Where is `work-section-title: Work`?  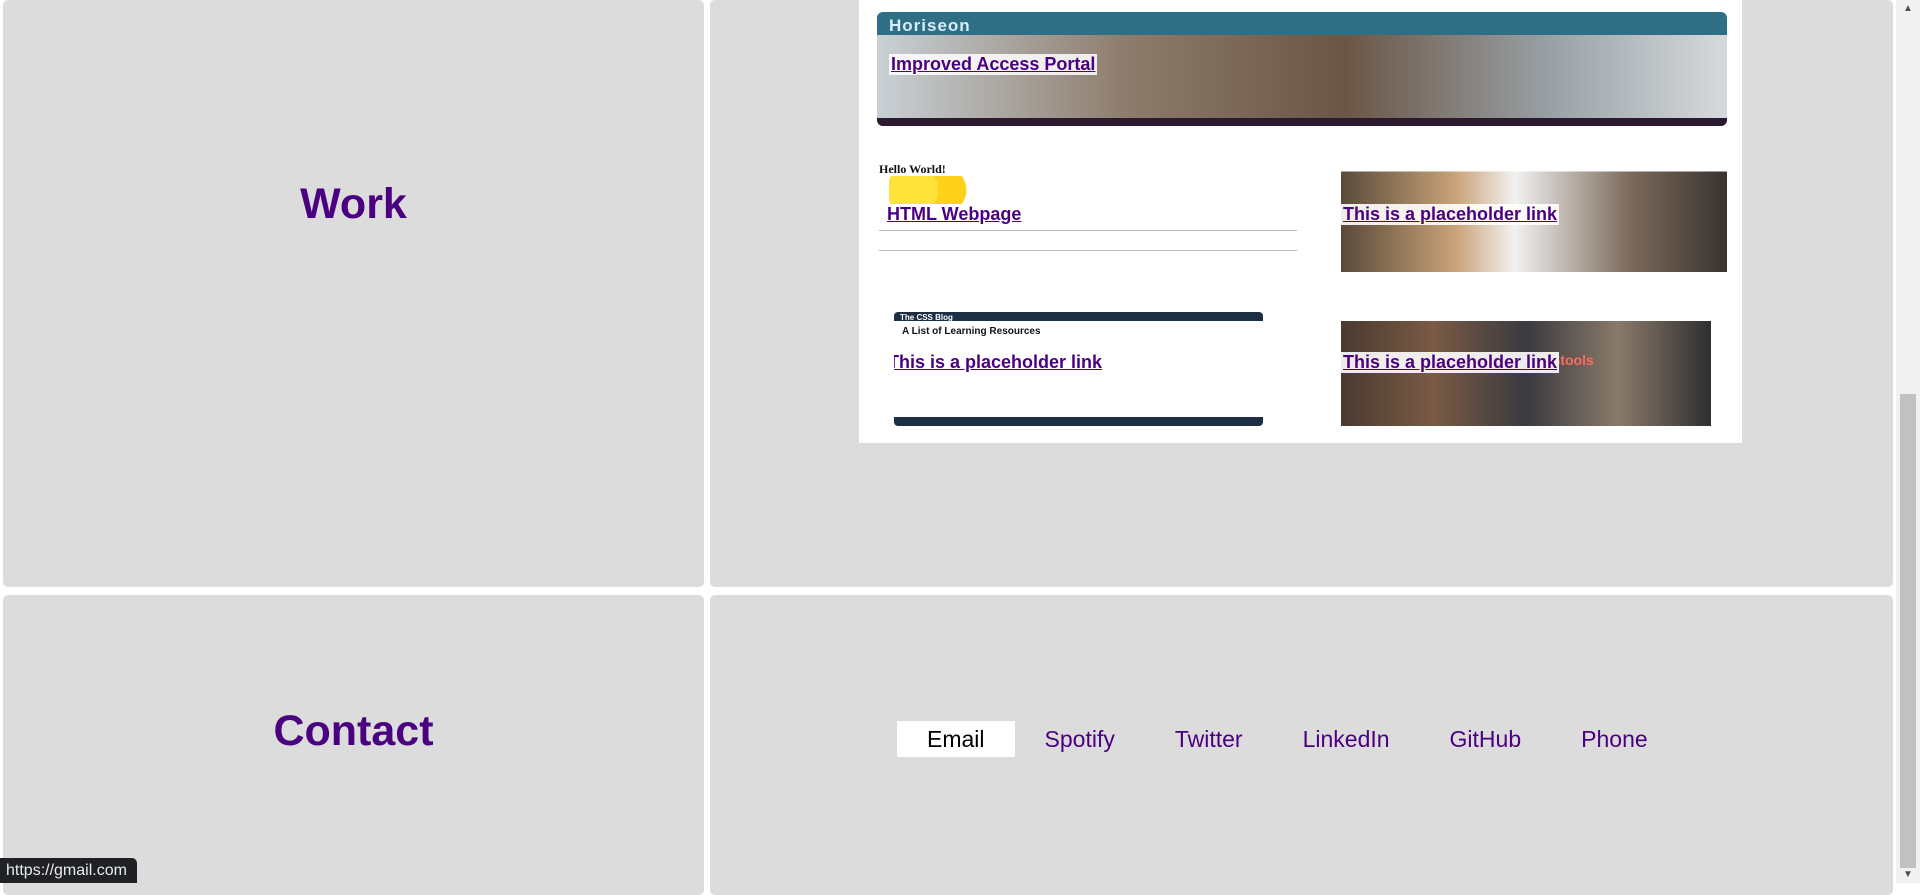
work-section-title: Work is located at coordinates (353, 204).